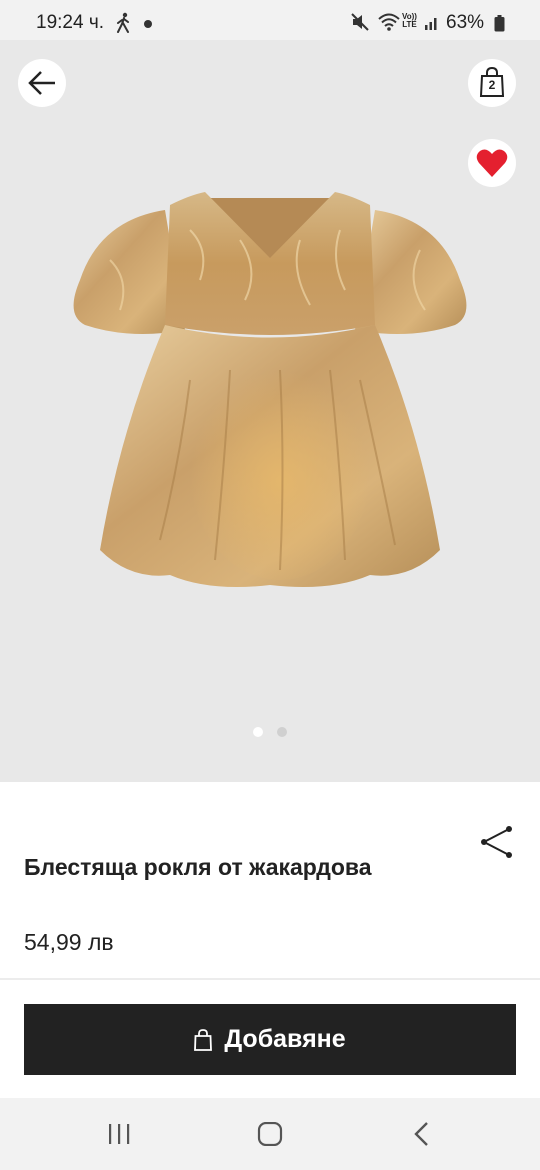 The height and width of the screenshot is (1170, 540). Describe the element at coordinates (389, 22) in the screenshot. I see `wifi-icon` at that location.